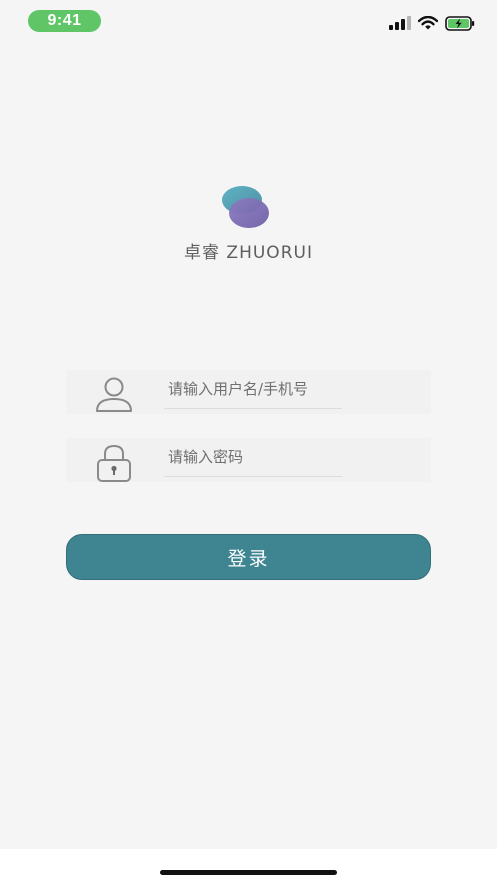 The width and height of the screenshot is (497, 883). What do you see at coordinates (248, 866) in the screenshot?
I see `bottom-safe-area` at bounding box center [248, 866].